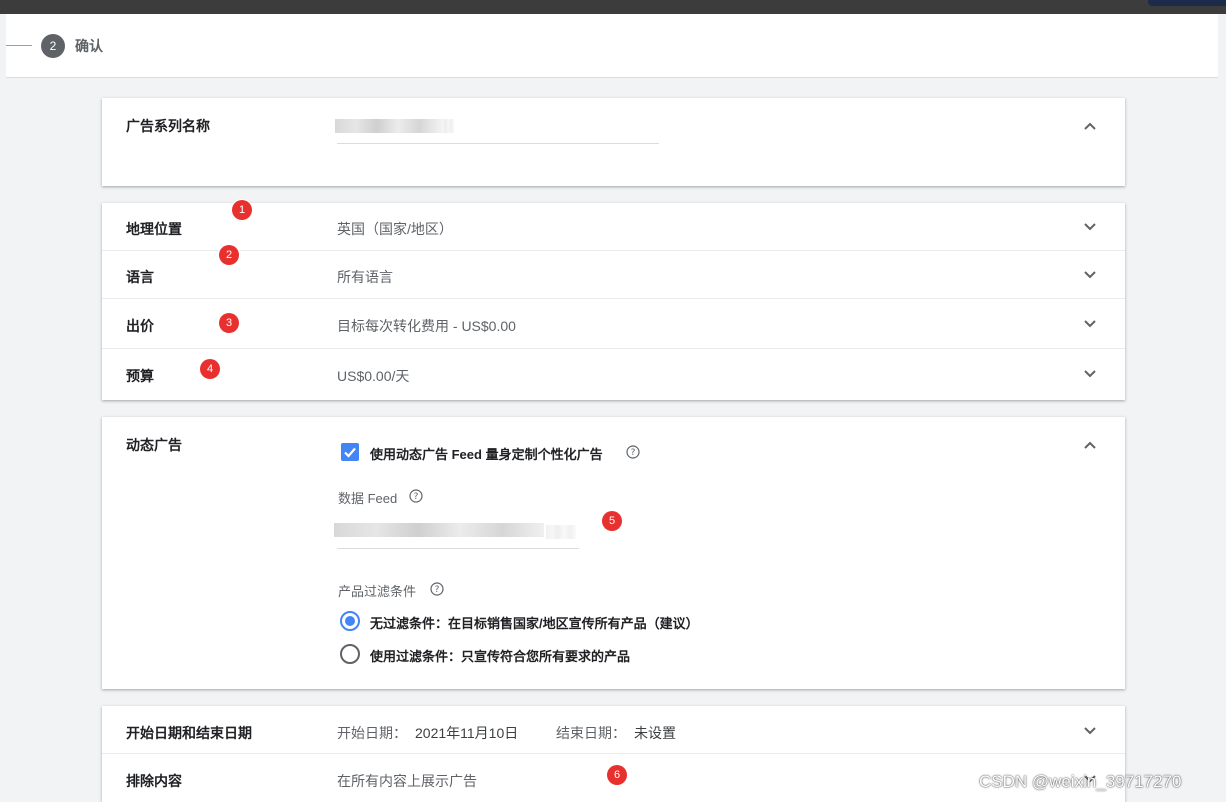  I want to click on bidding-label: 出价, so click(140, 326).